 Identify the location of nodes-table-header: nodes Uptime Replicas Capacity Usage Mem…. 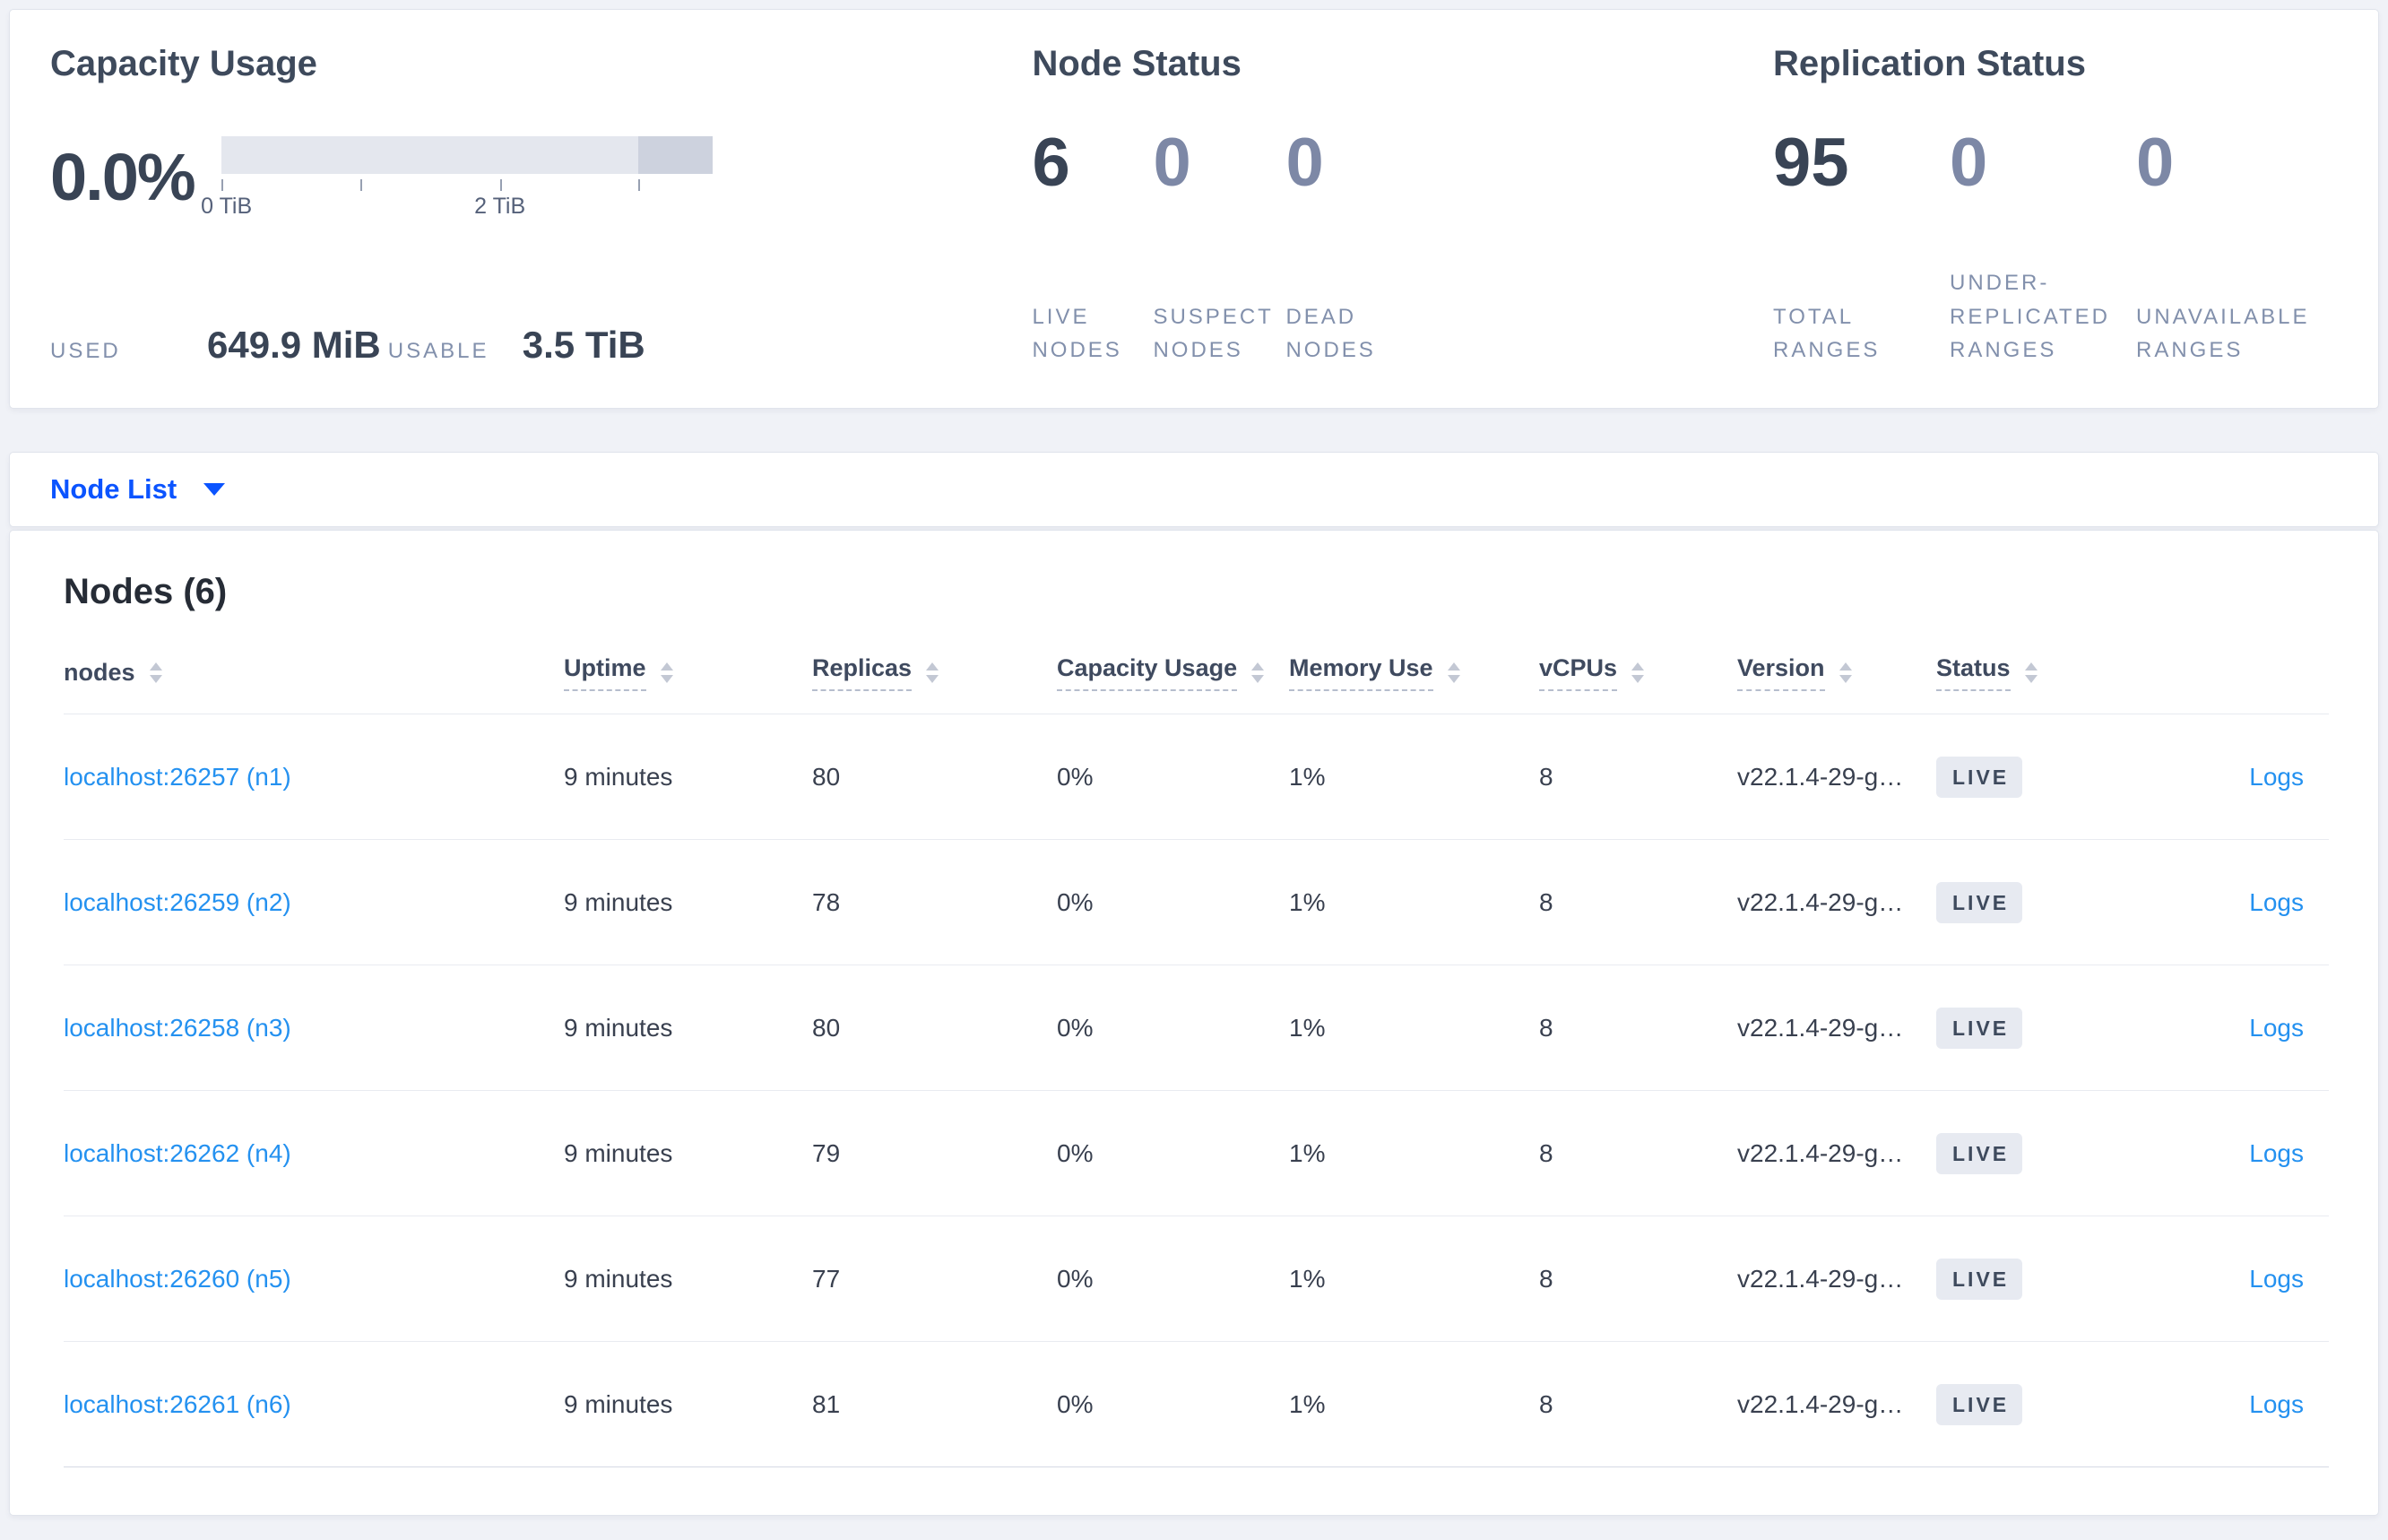
(1196, 673).